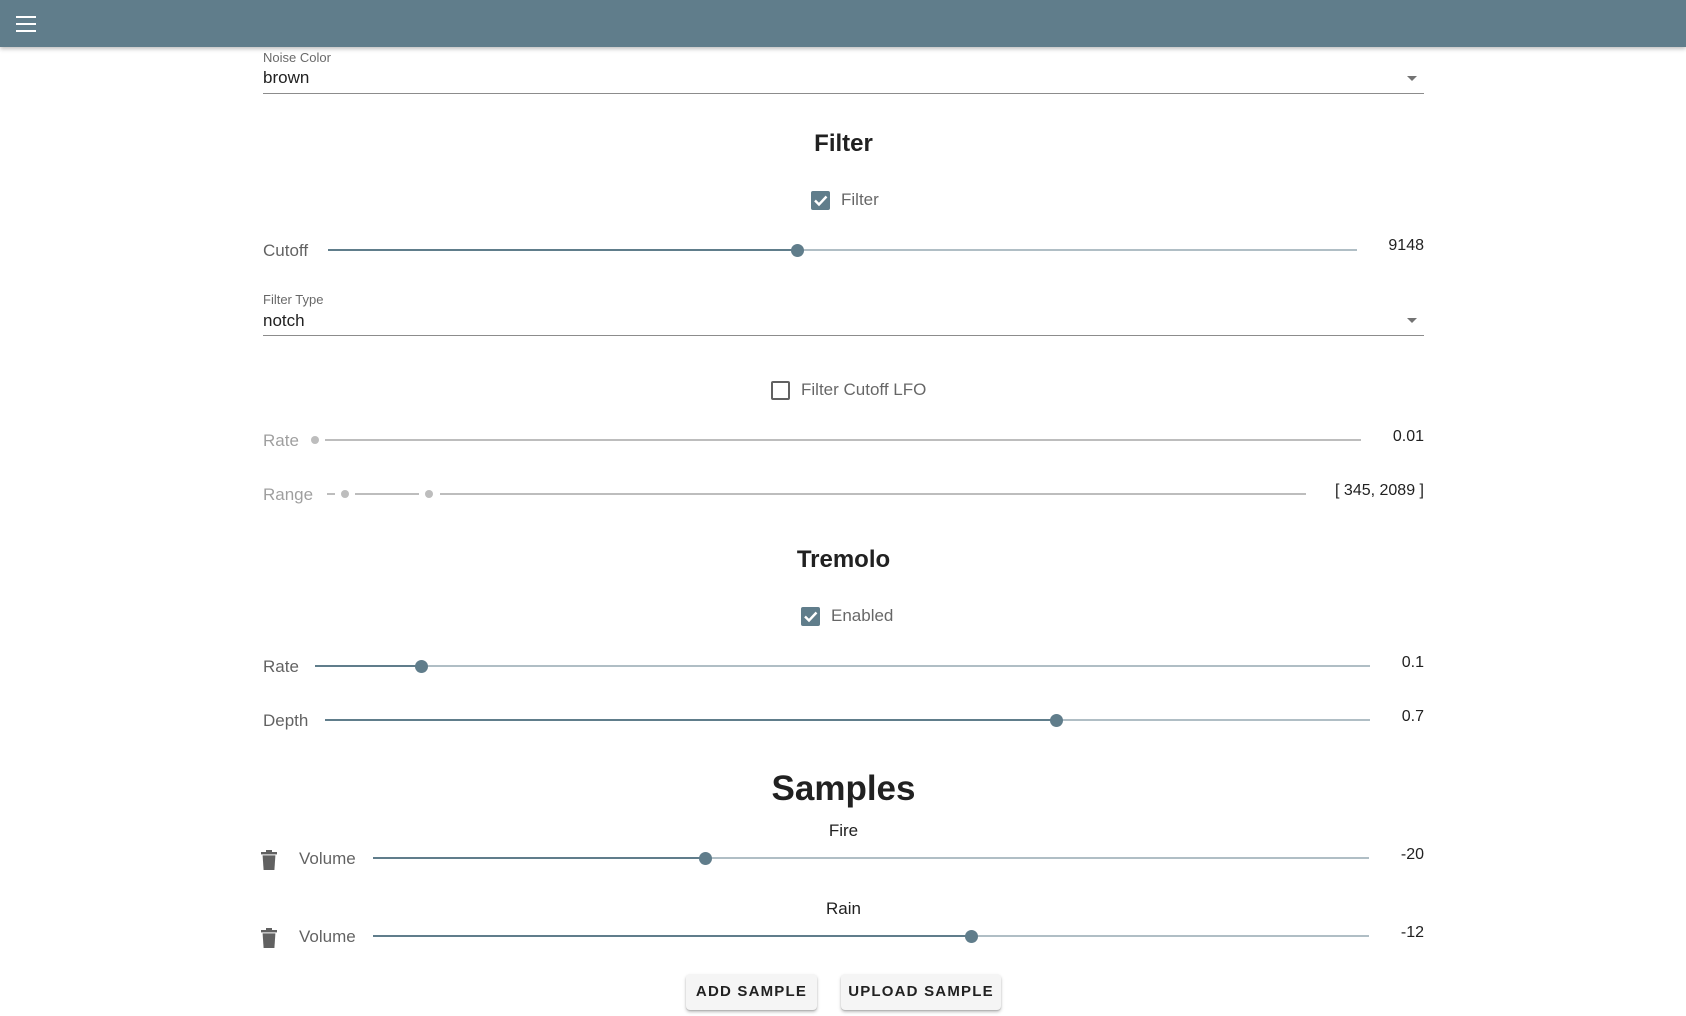 This screenshot has width=1686, height=1016. Describe the element at coordinates (345, 494) in the screenshot. I see `lfo-range-low-thumb` at that location.